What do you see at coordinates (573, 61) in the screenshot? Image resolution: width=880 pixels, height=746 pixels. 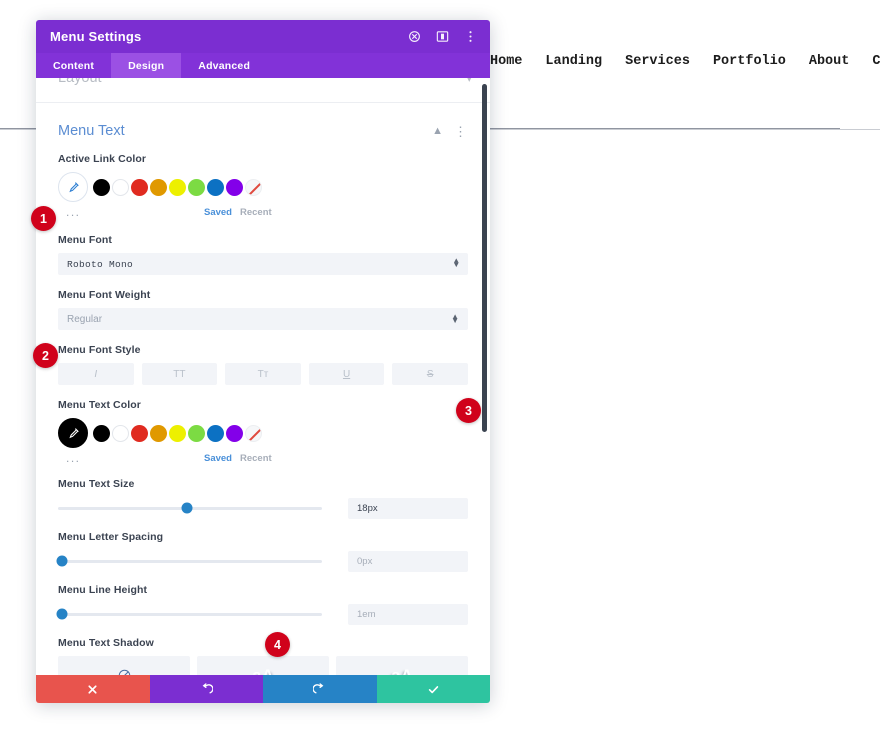 I see `nav-link-landing: Landing` at bounding box center [573, 61].